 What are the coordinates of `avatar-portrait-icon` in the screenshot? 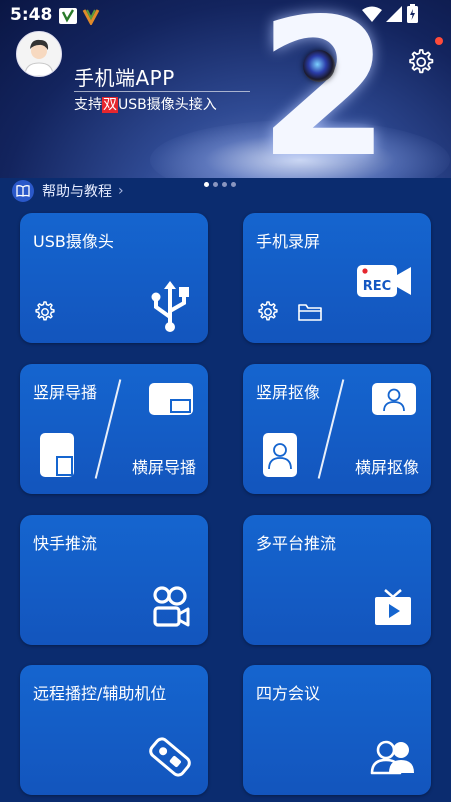 It's located at (39, 54).